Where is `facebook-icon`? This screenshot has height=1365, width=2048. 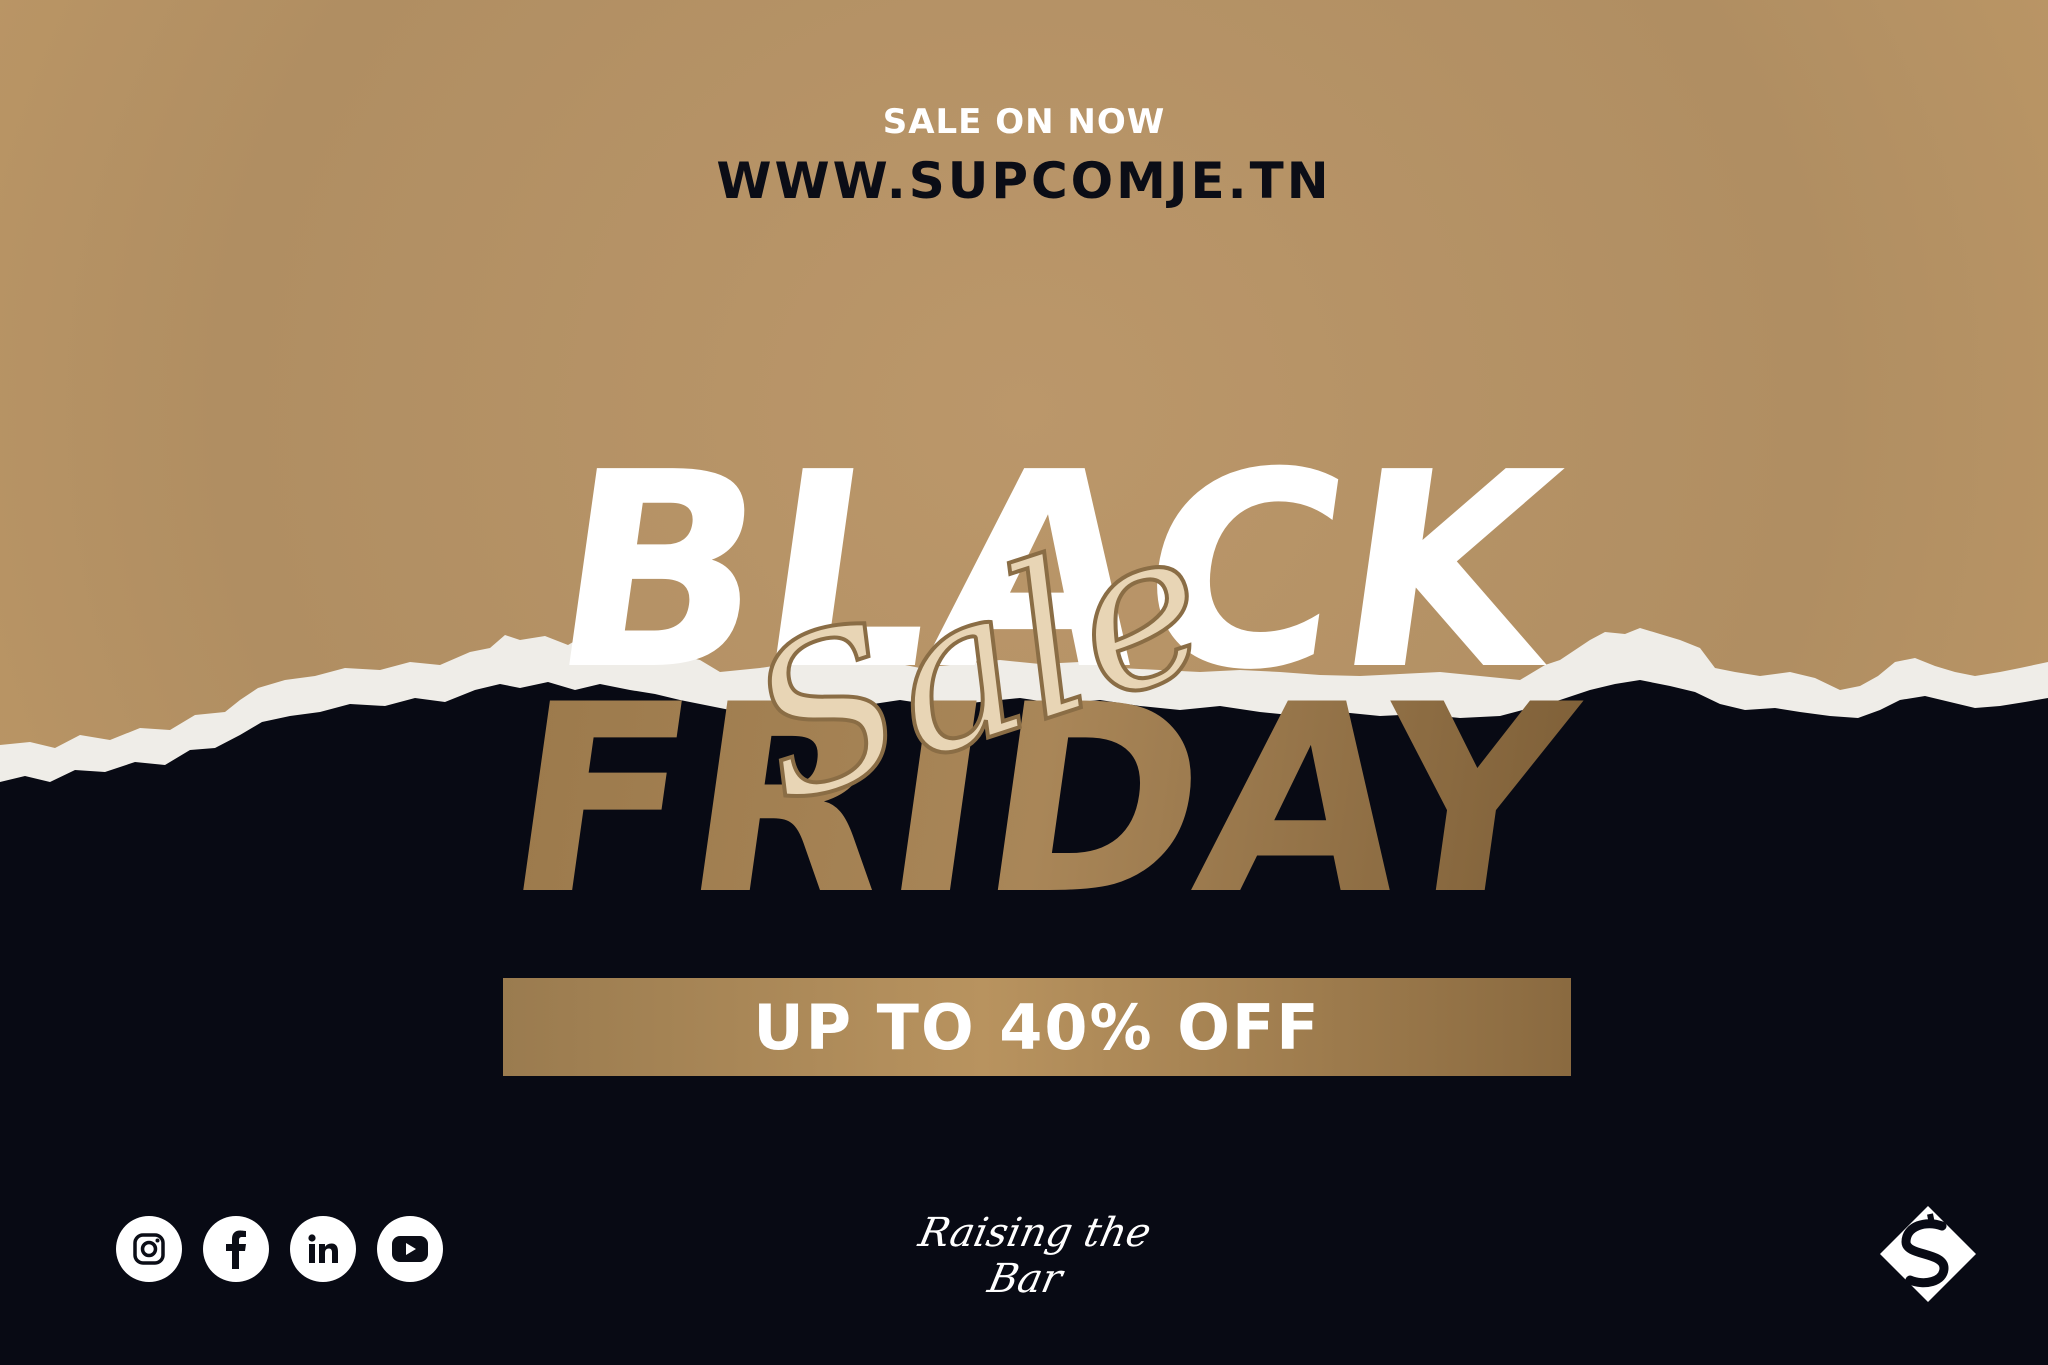
facebook-icon is located at coordinates (236, 1249).